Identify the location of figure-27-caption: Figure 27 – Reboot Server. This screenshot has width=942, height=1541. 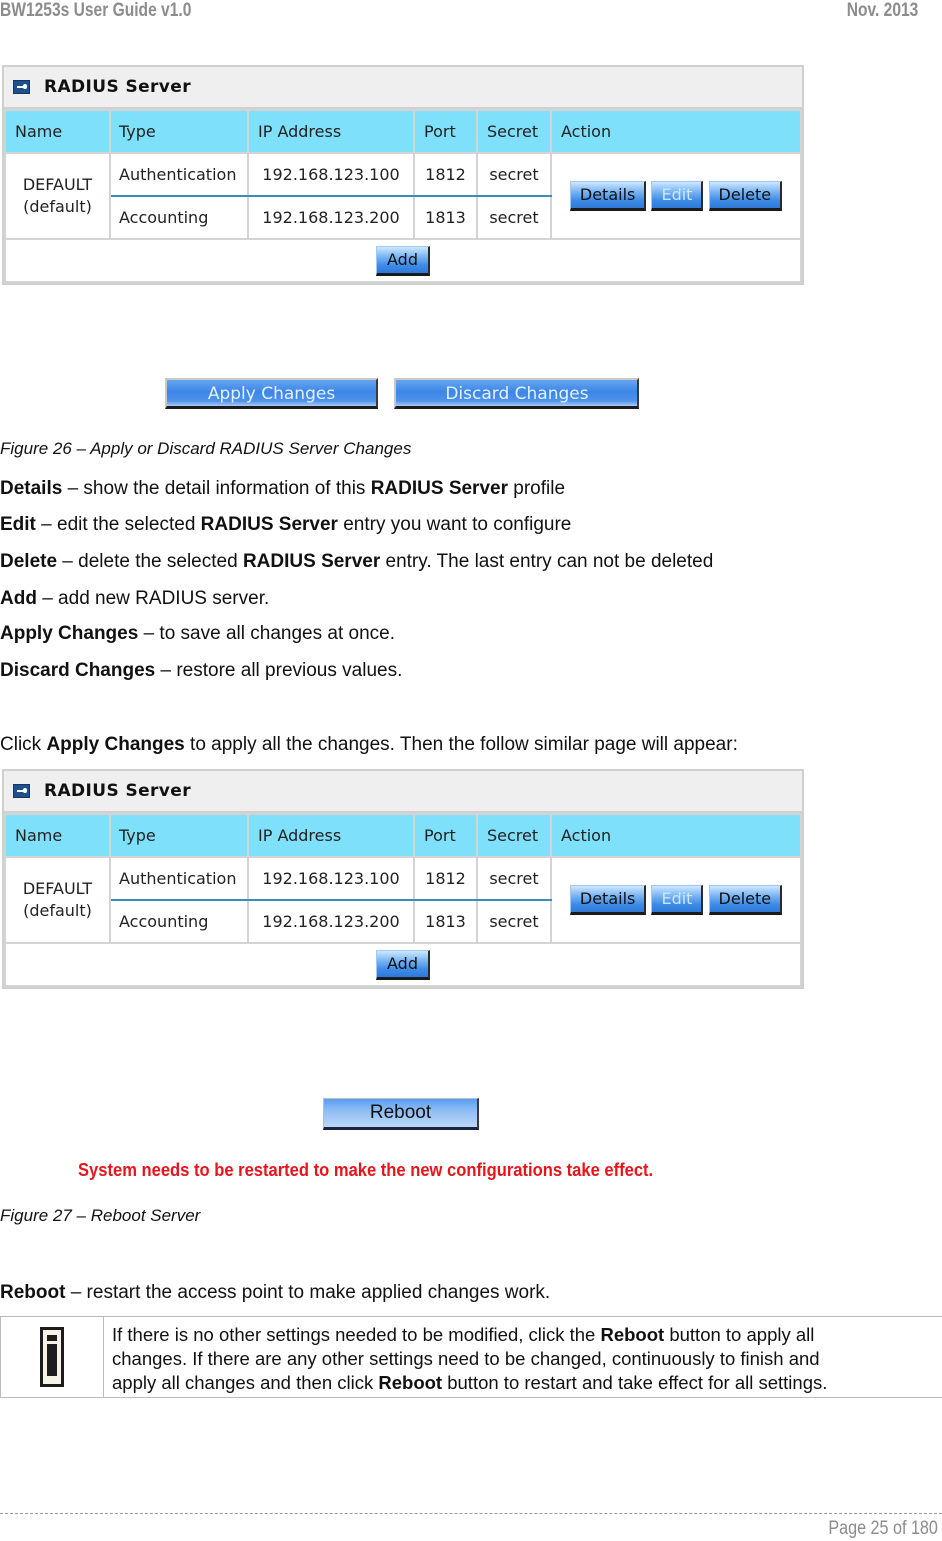
(100, 1215).